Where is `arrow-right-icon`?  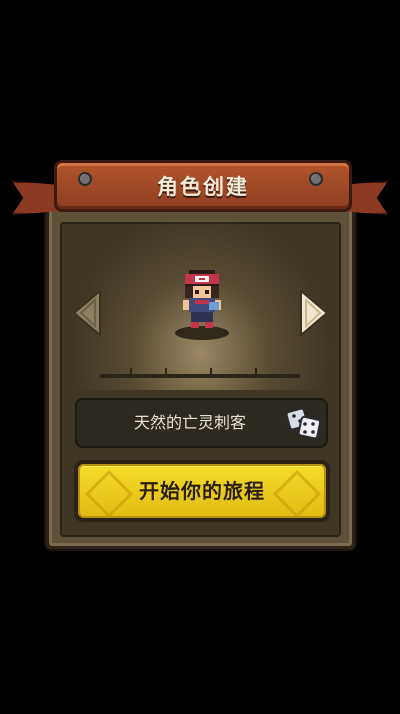
arrow-right-icon is located at coordinates (314, 313).